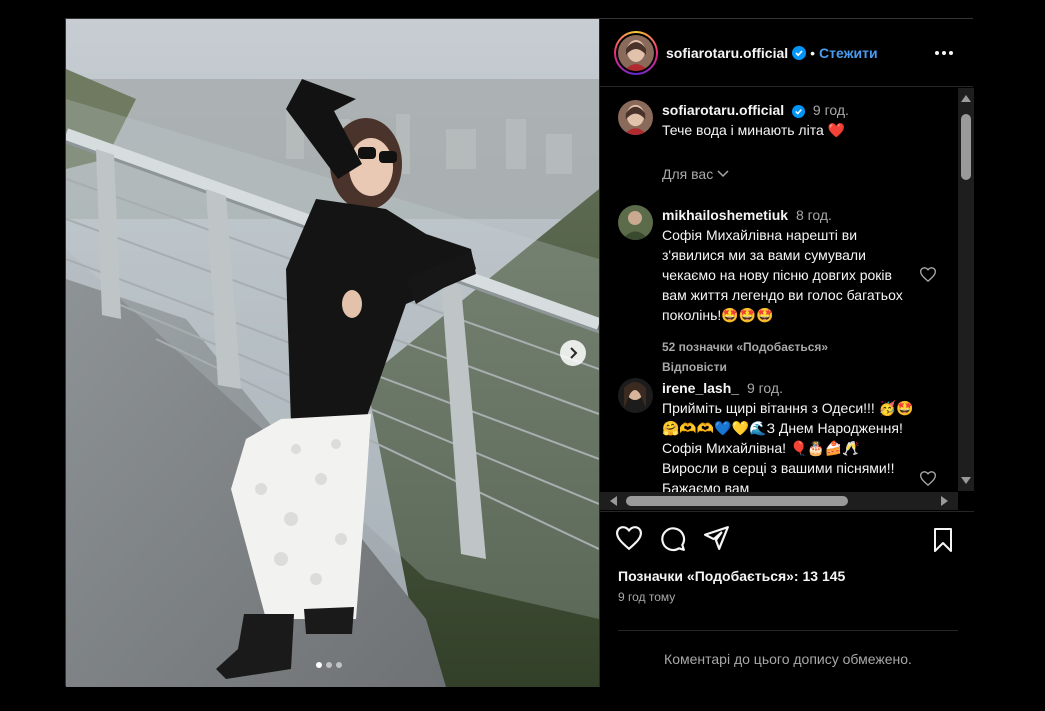 This screenshot has height=711, width=1045. Describe the element at coordinates (731, 576) in the screenshot. I see `likes-count: Позначки «Подобається»: 13 145` at that location.